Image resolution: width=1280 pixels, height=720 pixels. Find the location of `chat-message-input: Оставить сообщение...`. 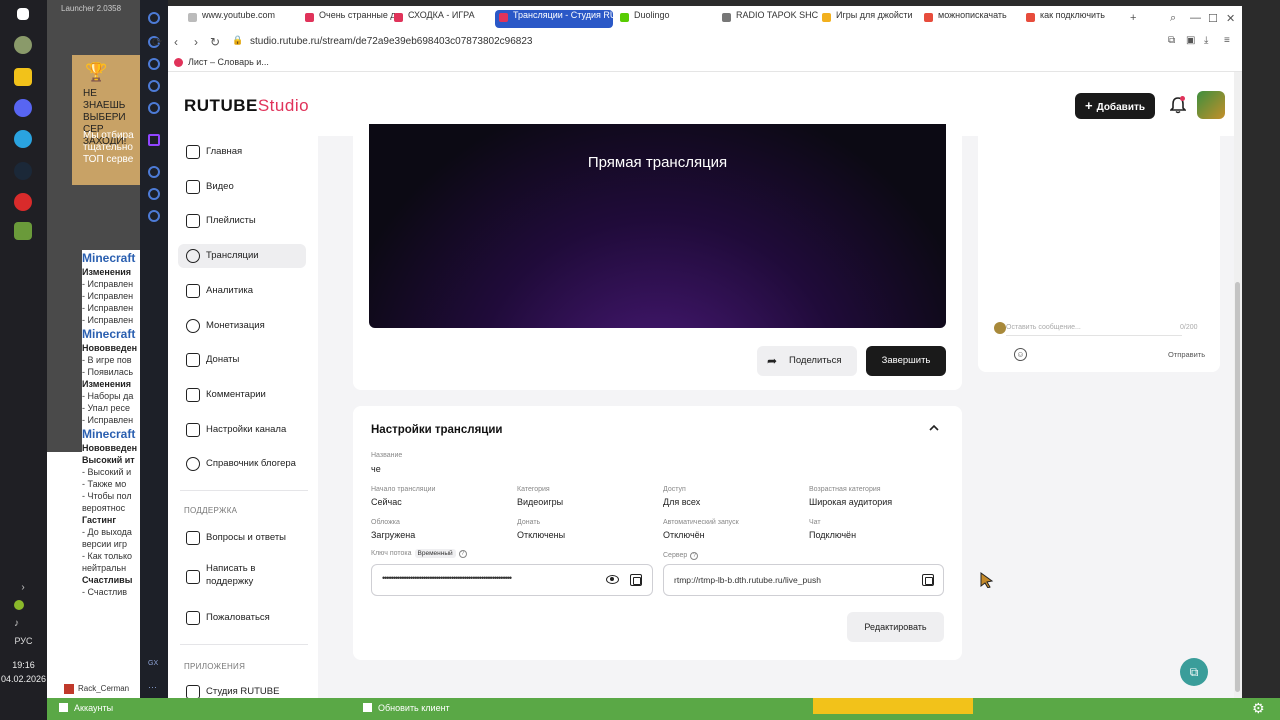

chat-message-input: Оставить сообщение... is located at coordinates (1094, 328).